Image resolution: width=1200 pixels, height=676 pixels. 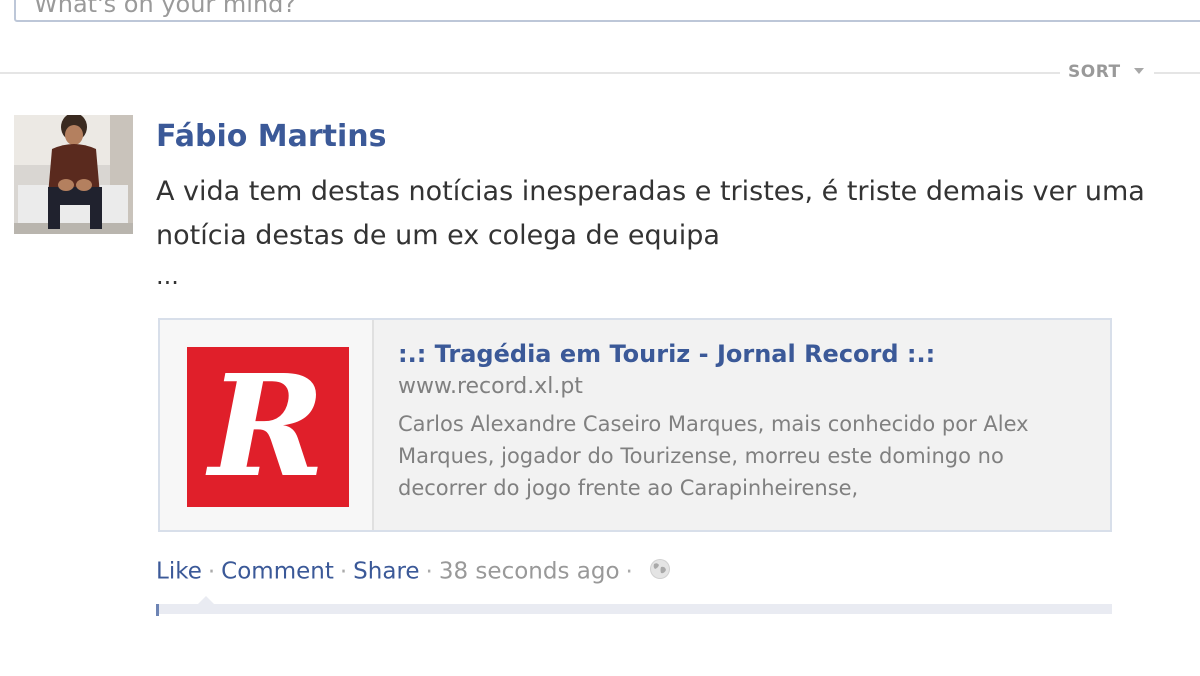 I want to click on link-url: www.record.xl.pt, so click(x=490, y=386).